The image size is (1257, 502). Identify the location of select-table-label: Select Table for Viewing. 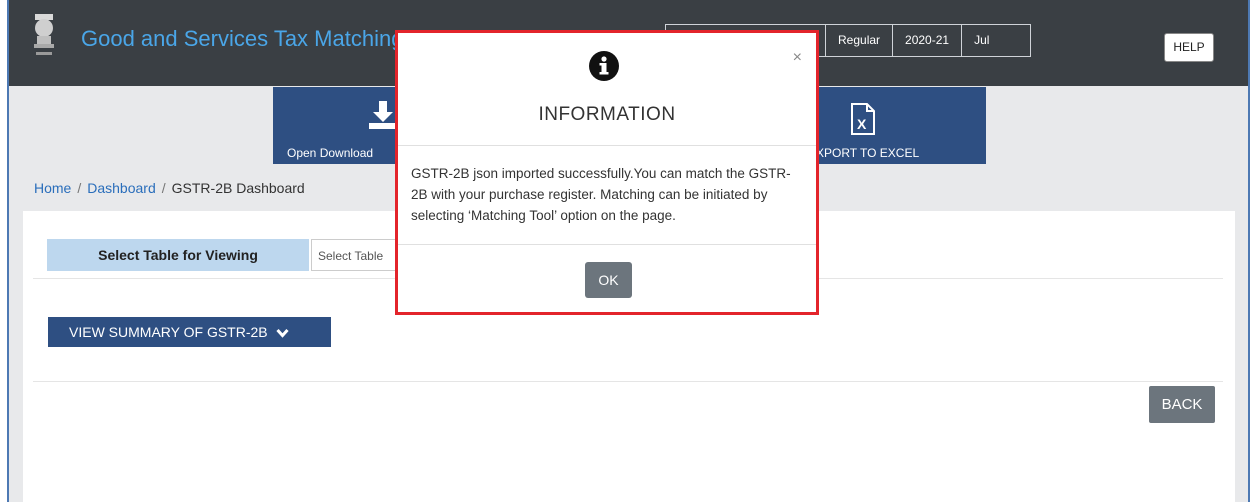
(178, 255).